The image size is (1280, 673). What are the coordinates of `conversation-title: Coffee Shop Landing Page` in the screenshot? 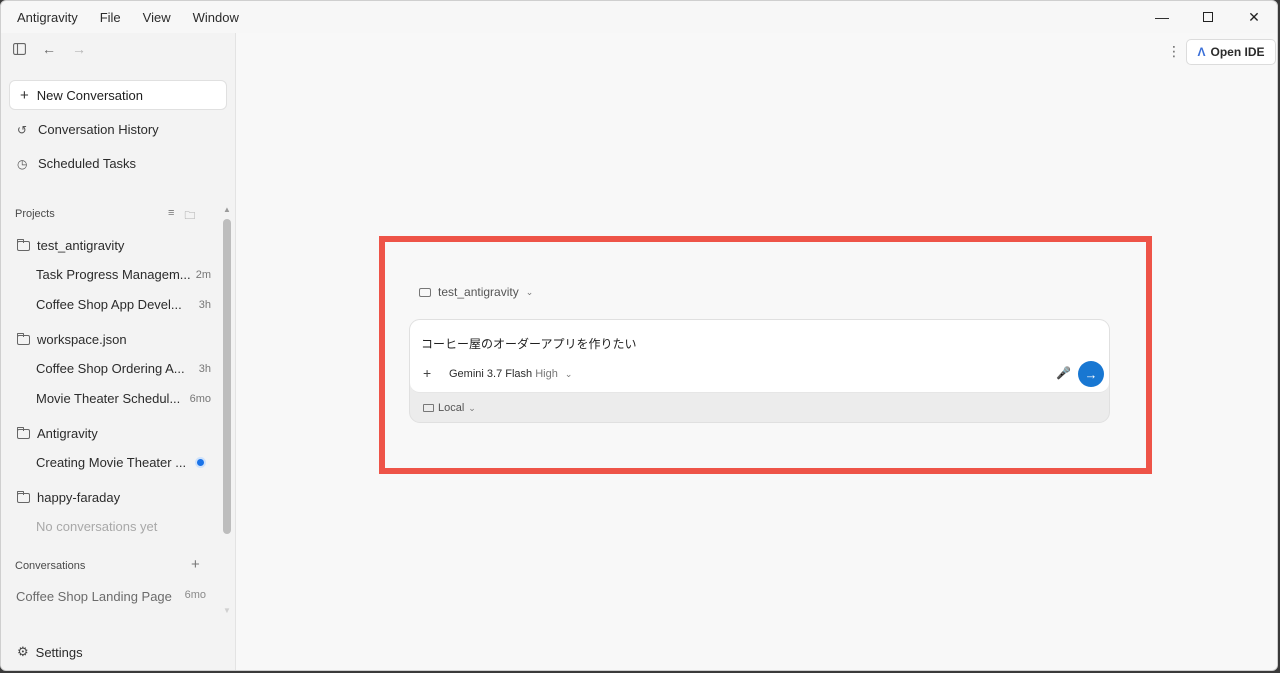 It's located at (94, 596).